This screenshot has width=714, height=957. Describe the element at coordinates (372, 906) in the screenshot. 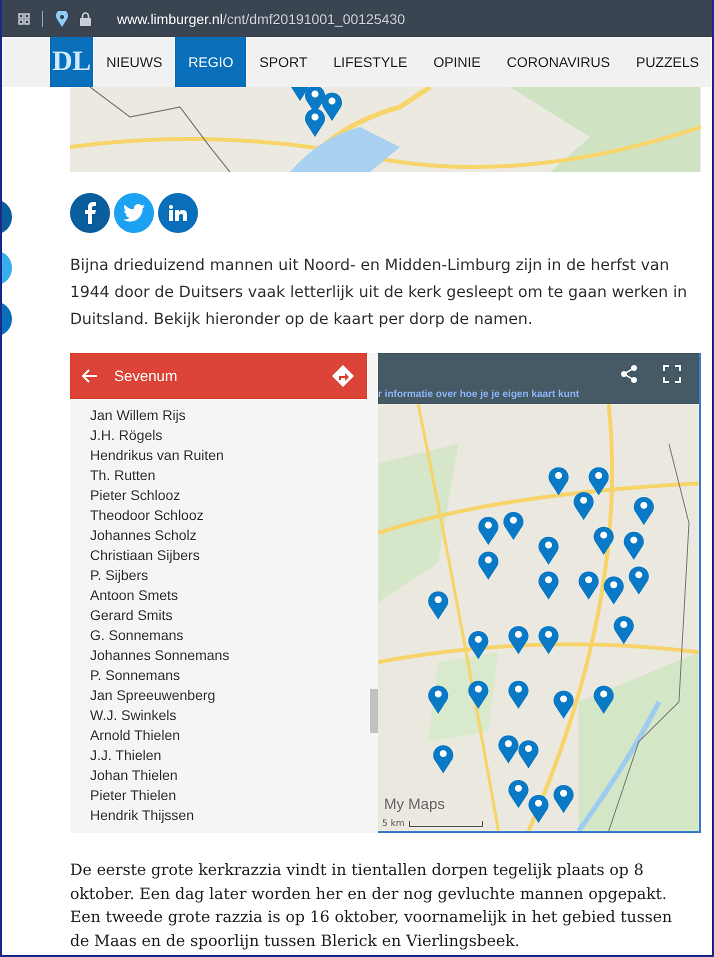

I see `body-paragraph: De eerste grote kerkrazzia vindt in tientallen dorpen tegelijk plaats op 8 oktober. Een dag later worden her en der nog gevluchte mannen opgepakt. Een tweede grote razzia is op 16 oktober, voornamelijk in het gebied tussen de Maas en de spoorlijn tussen Blerick en Vierlingsbeek.` at that location.